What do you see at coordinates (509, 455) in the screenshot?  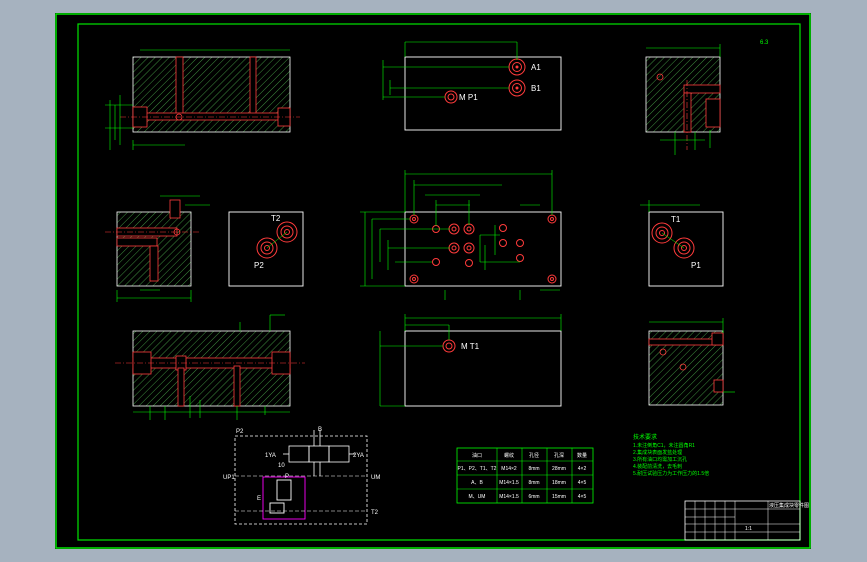 I see `table-header-thread: 螺纹` at bounding box center [509, 455].